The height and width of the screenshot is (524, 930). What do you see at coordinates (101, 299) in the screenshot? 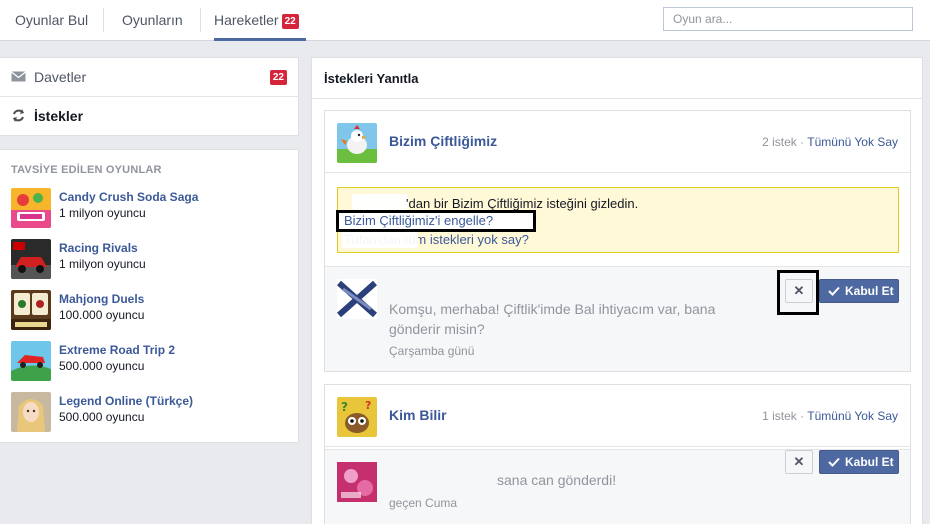
I see `game-name: Mahjong Duels` at bounding box center [101, 299].